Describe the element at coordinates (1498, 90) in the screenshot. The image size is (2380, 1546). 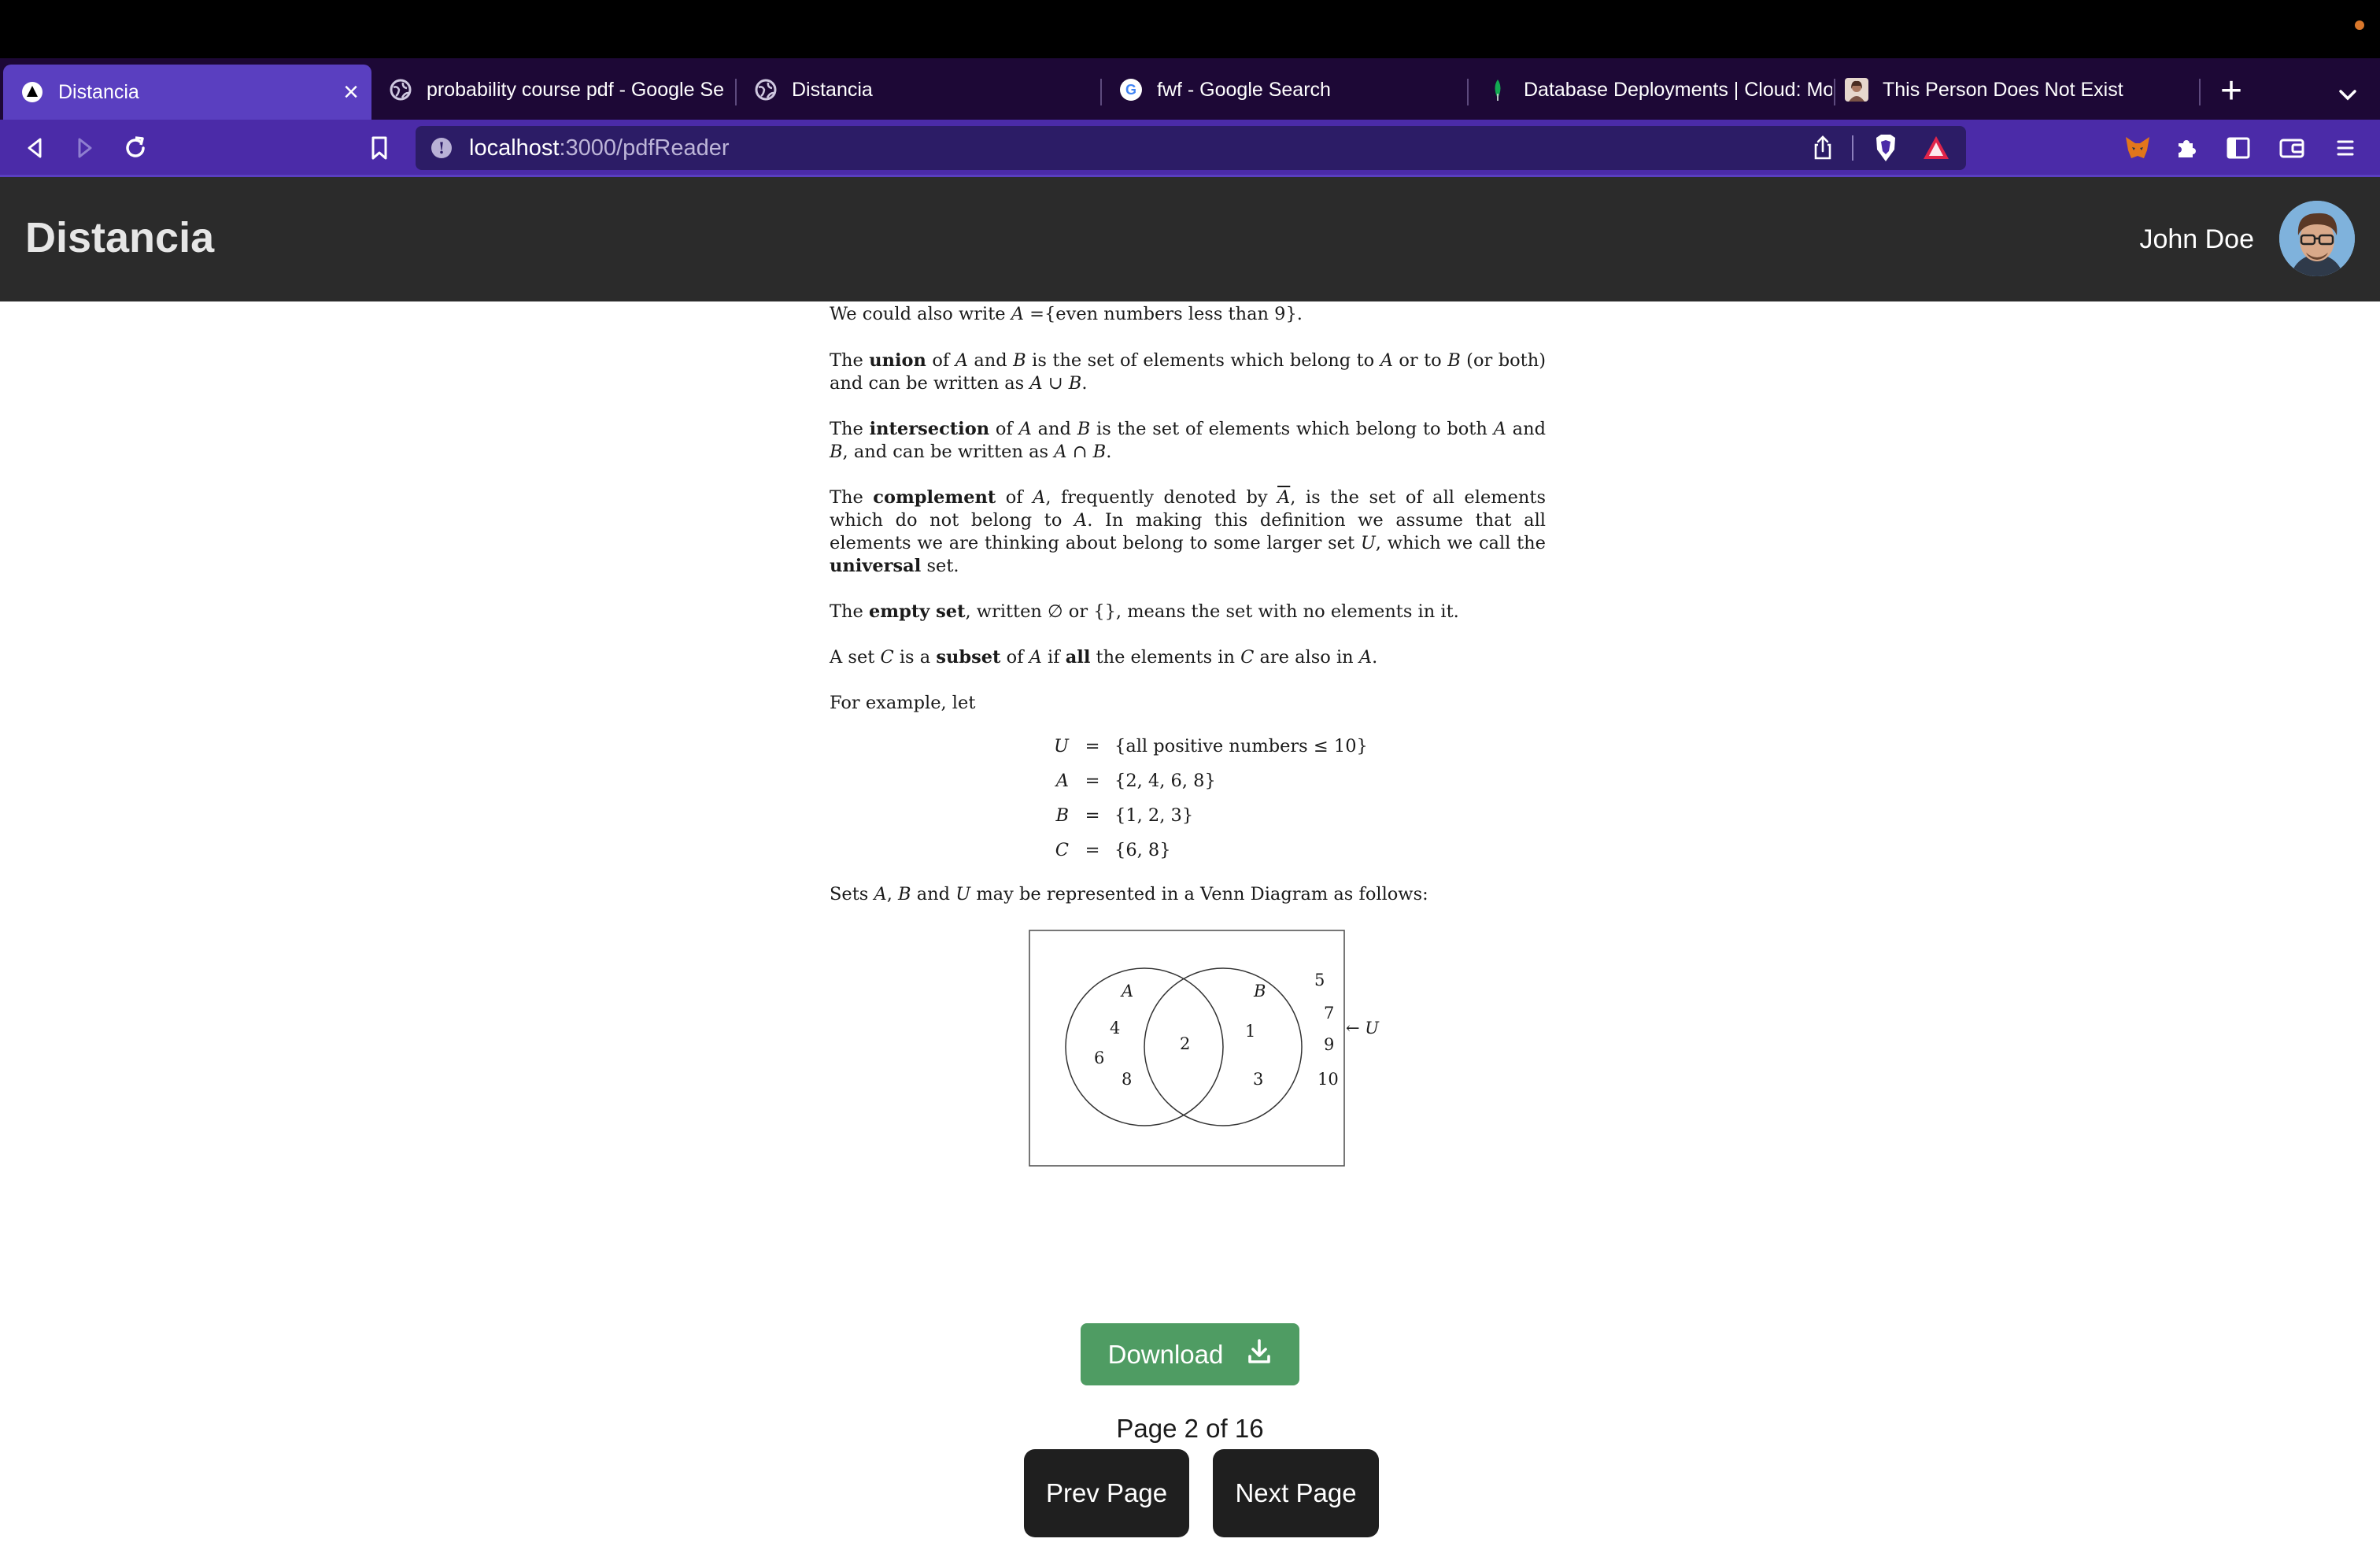
I see `mongodb-leaf-icon` at that location.